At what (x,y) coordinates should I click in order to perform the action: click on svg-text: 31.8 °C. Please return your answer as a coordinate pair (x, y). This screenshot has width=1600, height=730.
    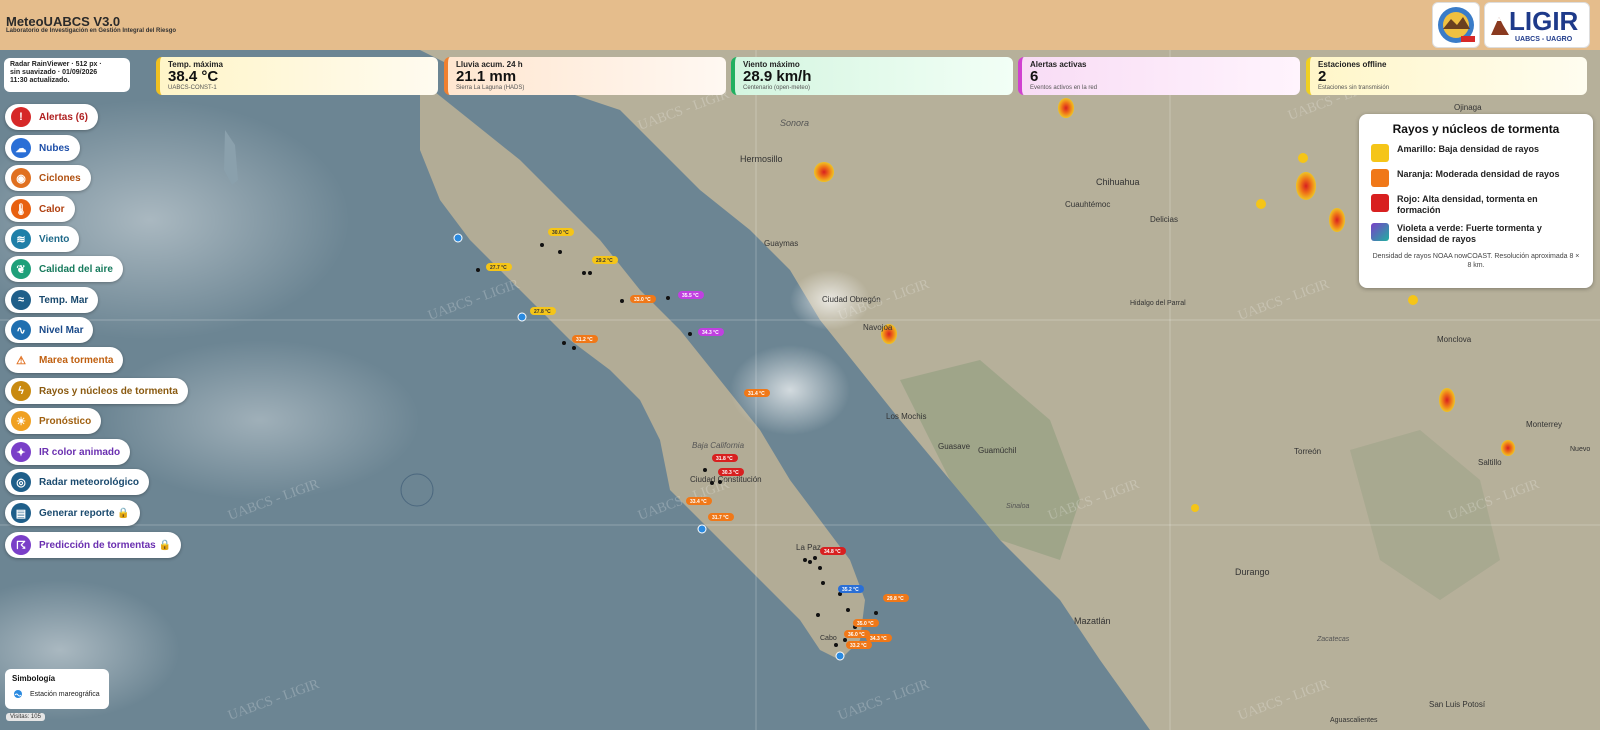
    Looking at the image, I should click on (724, 459).